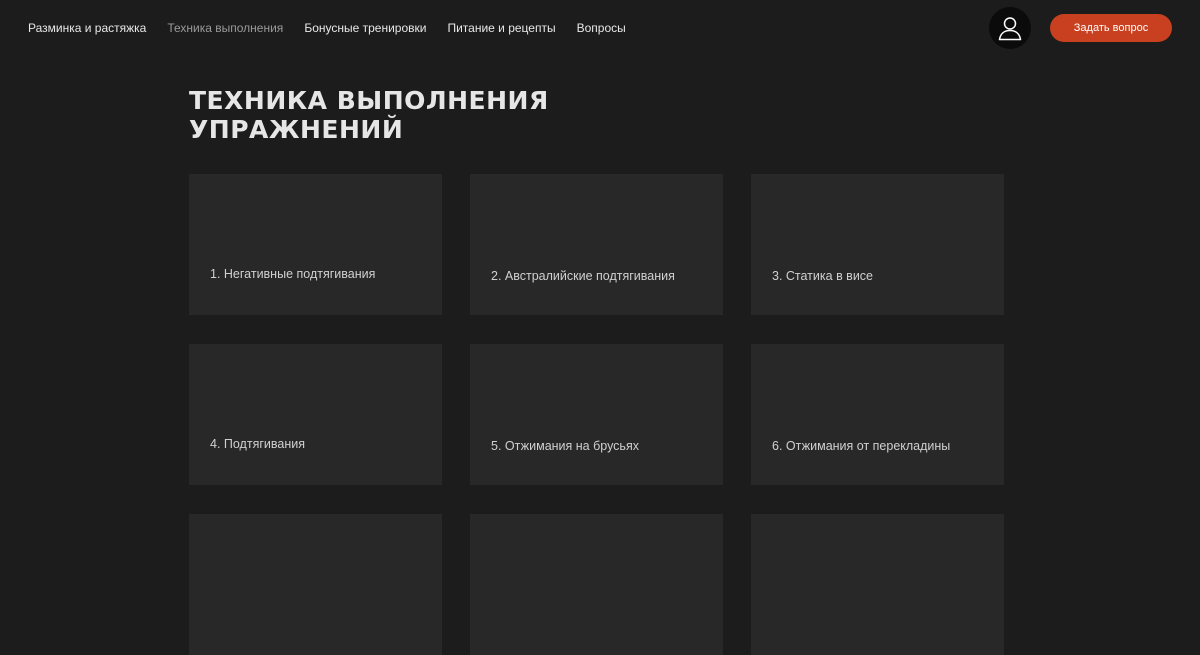  I want to click on ask-question-button: Задать вопрос, so click(1111, 28).